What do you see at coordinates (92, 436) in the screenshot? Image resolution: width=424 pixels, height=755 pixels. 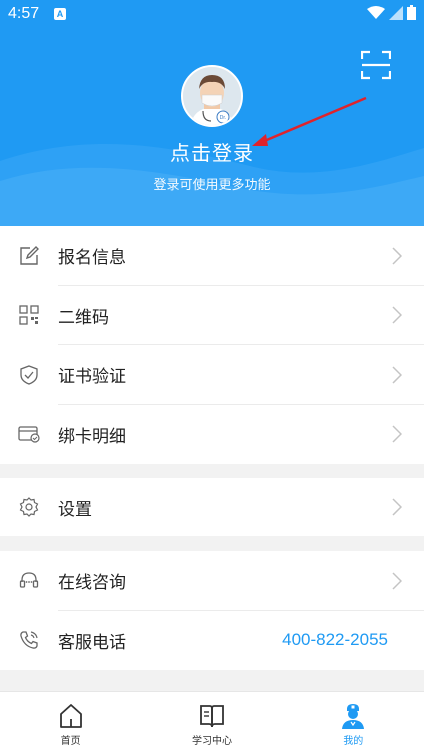 I see `menu-label: 绑卡明细` at bounding box center [92, 436].